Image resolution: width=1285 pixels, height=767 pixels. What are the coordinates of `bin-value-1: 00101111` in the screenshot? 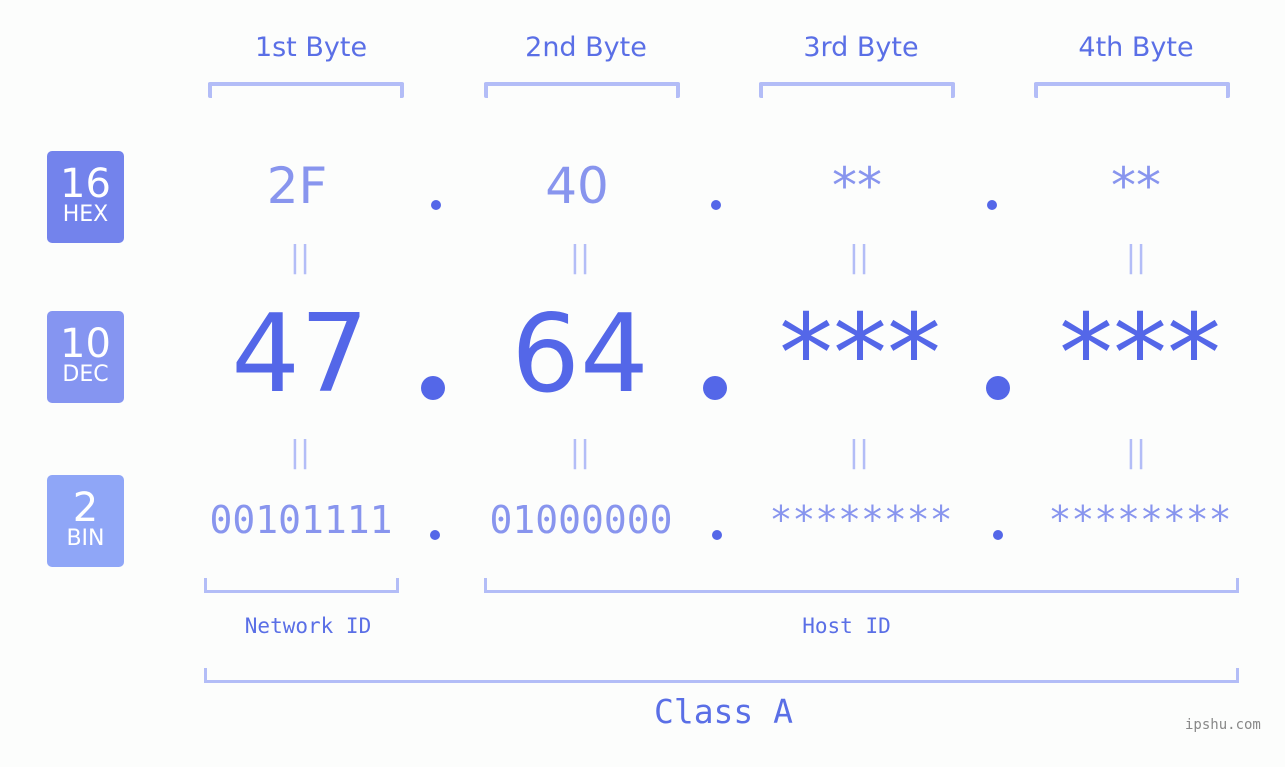 It's located at (301, 520).